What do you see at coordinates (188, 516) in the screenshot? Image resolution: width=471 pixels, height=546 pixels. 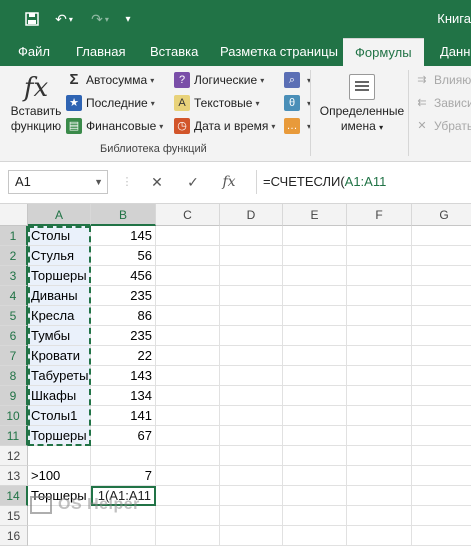 I see `cell-c15` at bounding box center [188, 516].